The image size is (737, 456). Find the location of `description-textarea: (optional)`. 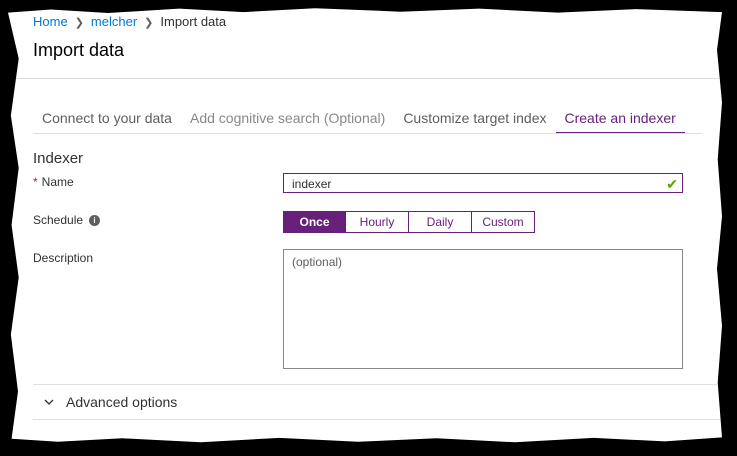

description-textarea: (optional) is located at coordinates (483, 309).